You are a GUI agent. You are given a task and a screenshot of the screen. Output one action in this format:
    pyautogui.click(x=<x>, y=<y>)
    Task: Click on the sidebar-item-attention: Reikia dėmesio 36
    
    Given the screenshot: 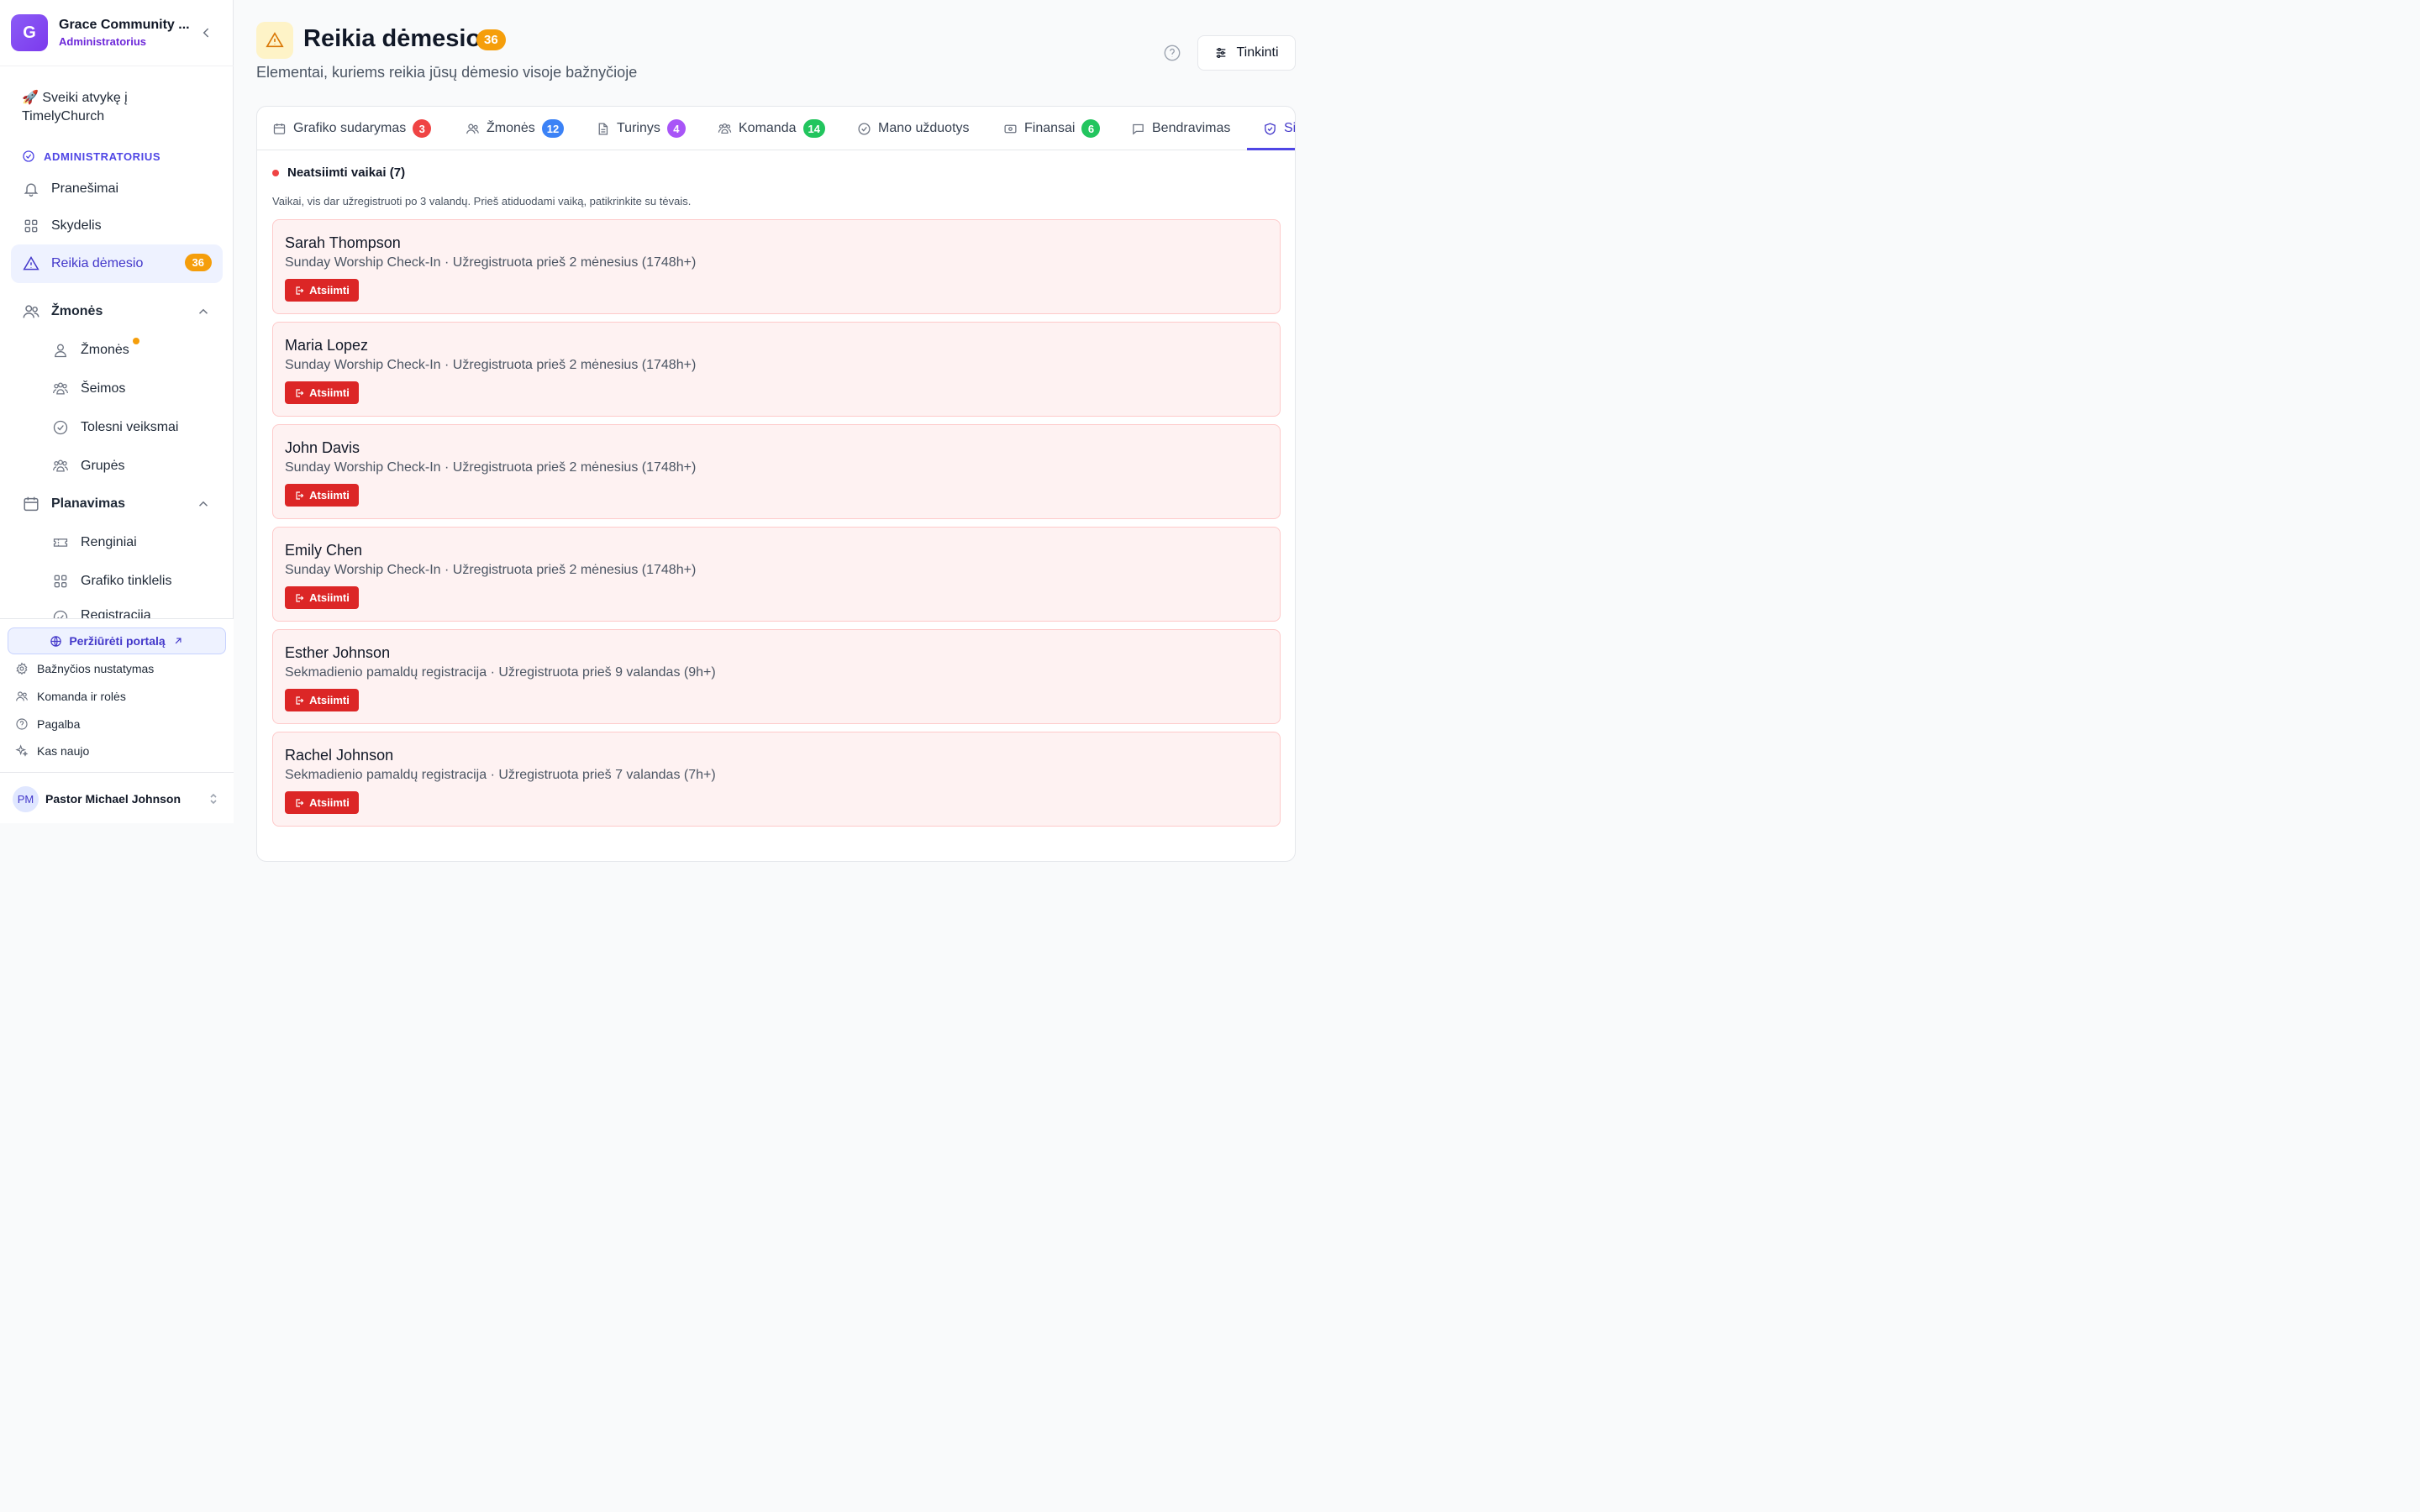 What is the action you would take?
    pyautogui.click(x=117, y=263)
    